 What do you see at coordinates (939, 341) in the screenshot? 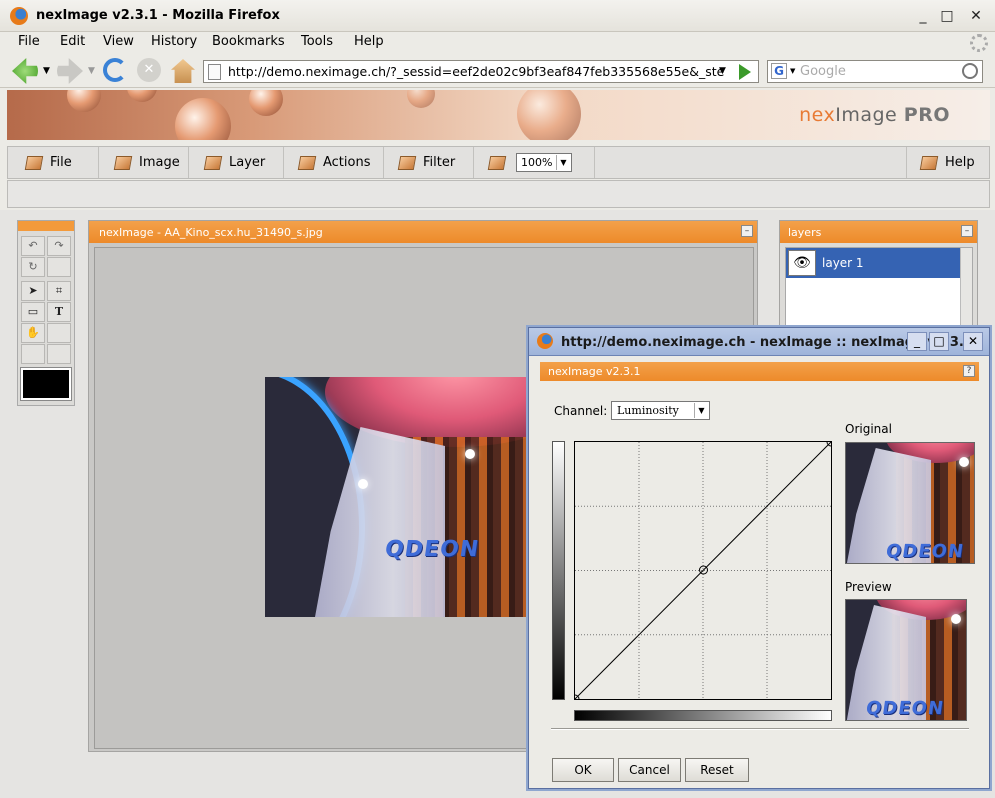
I see `dialog-maximize-button: □` at bounding box center [939, 341].